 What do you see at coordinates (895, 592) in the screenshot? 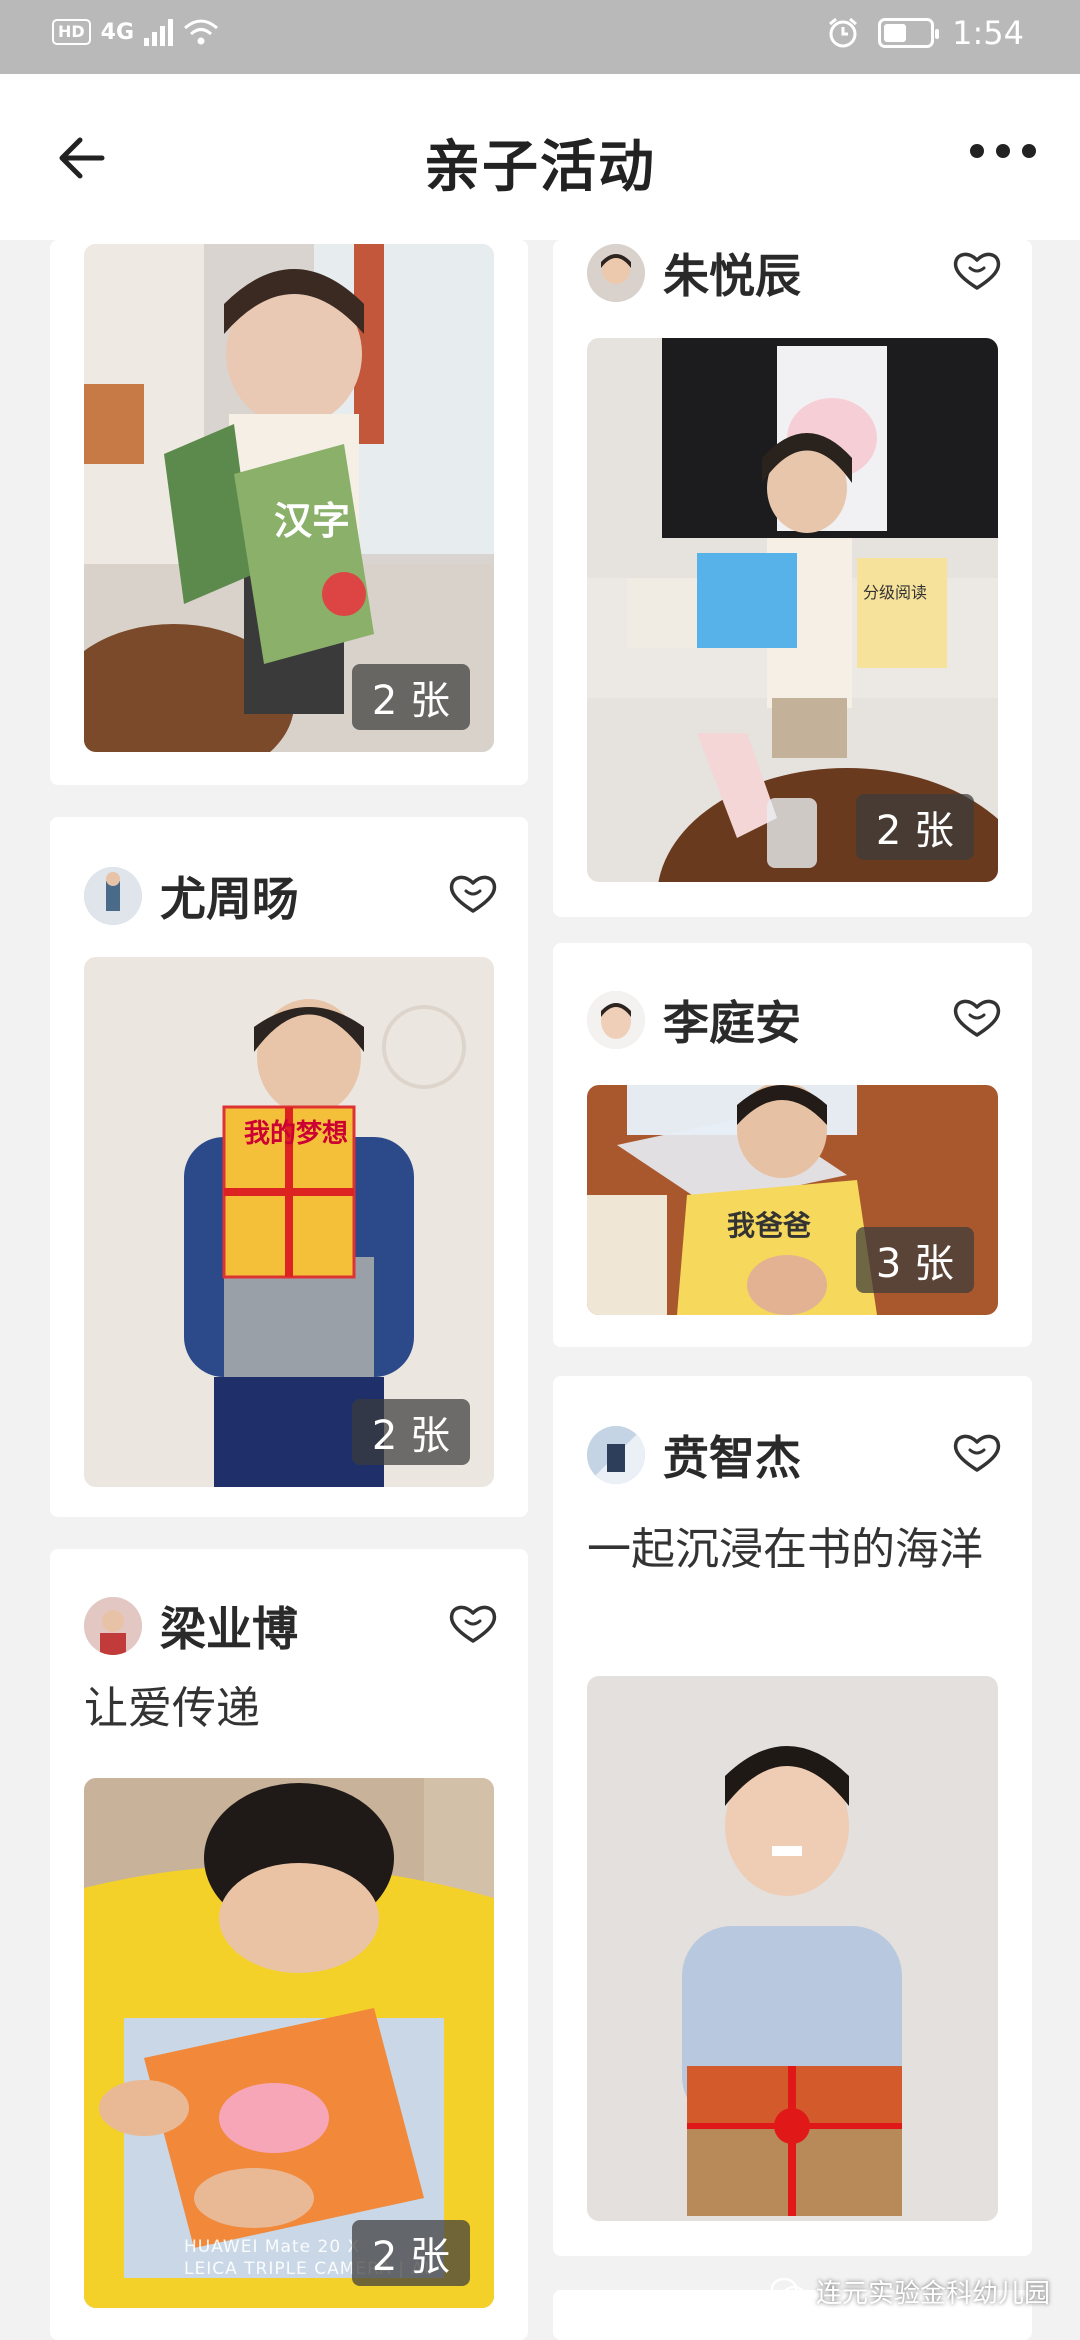
I see `book-title-text: 分级阅读` at bounding box center [895, 592].